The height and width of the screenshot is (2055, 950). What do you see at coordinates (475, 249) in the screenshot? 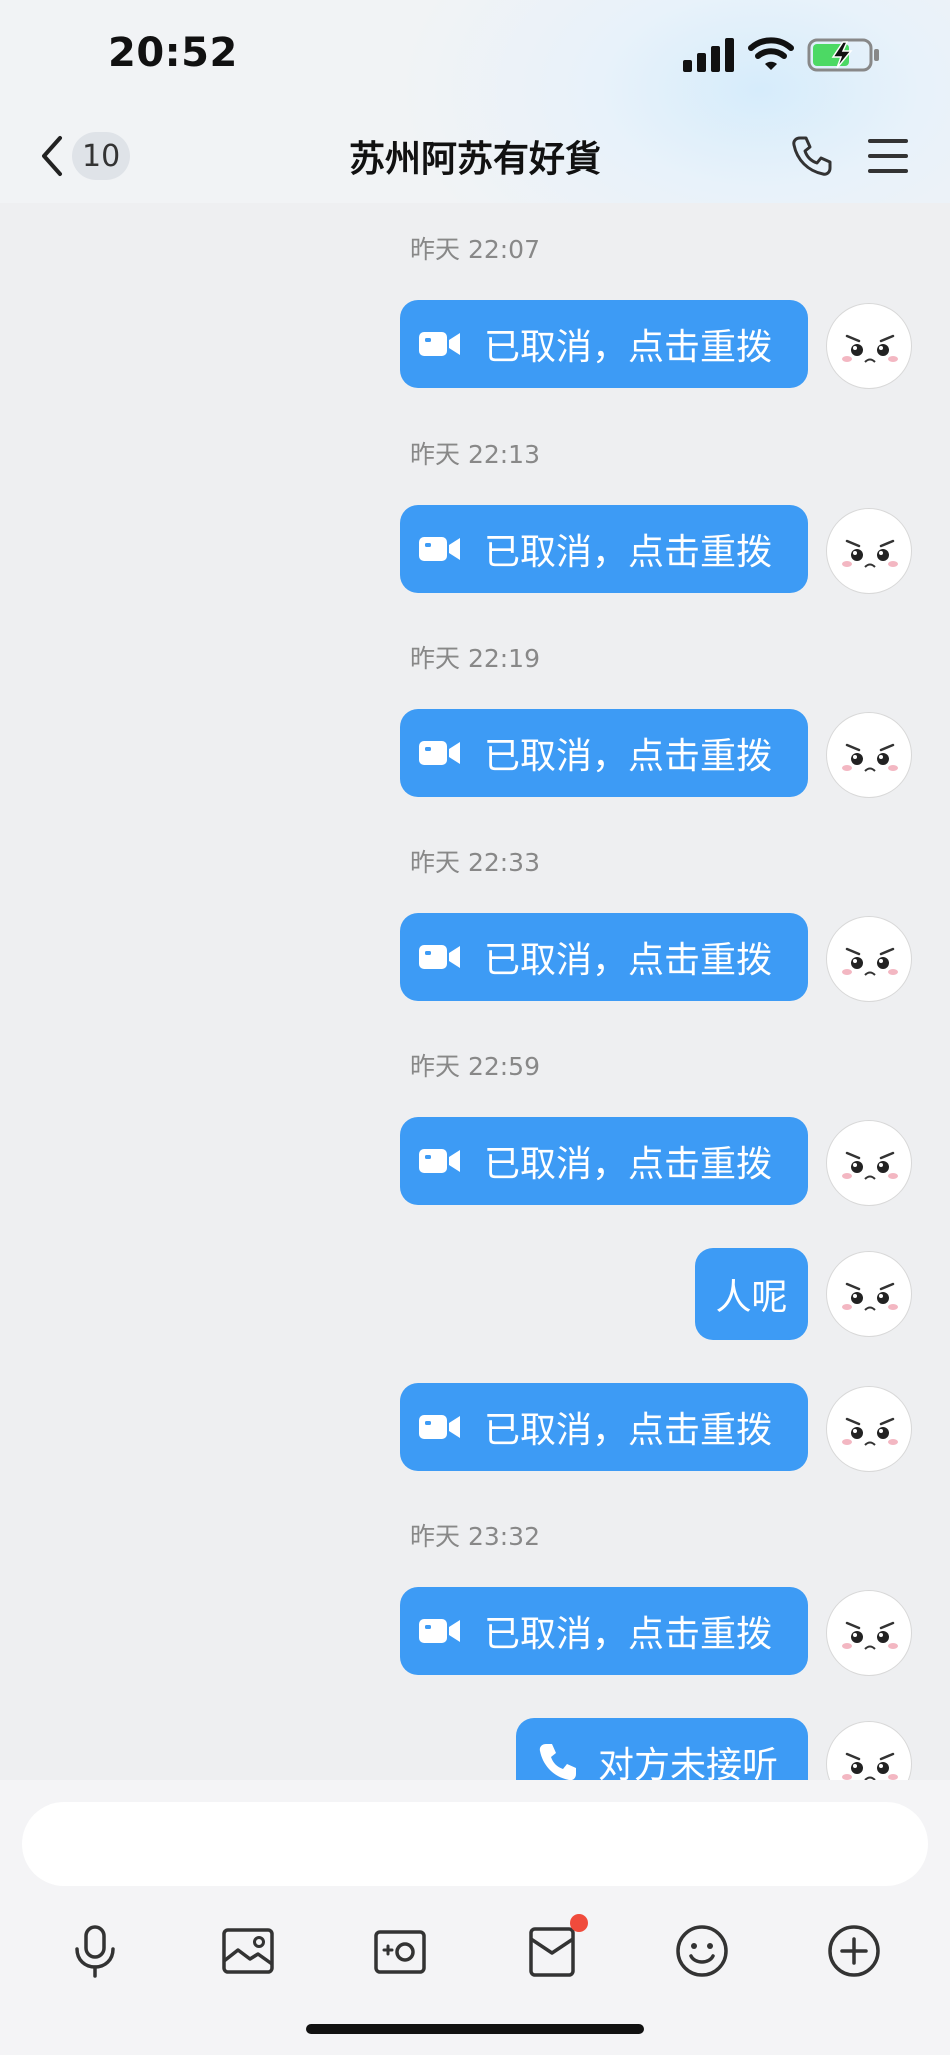
I see `timestamp: 昨天 22:07` at bounding box center [475, 249].